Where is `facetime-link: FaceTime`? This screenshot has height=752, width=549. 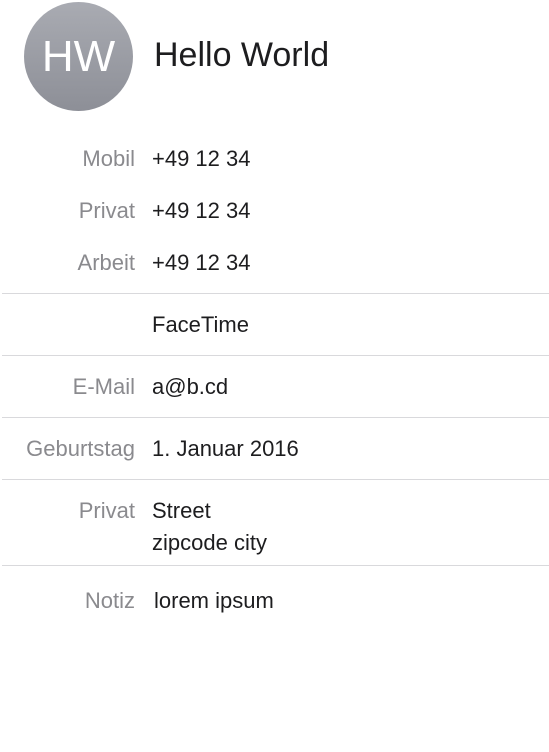 facetime-link: FaceTime is located at coordinates (200, 325).